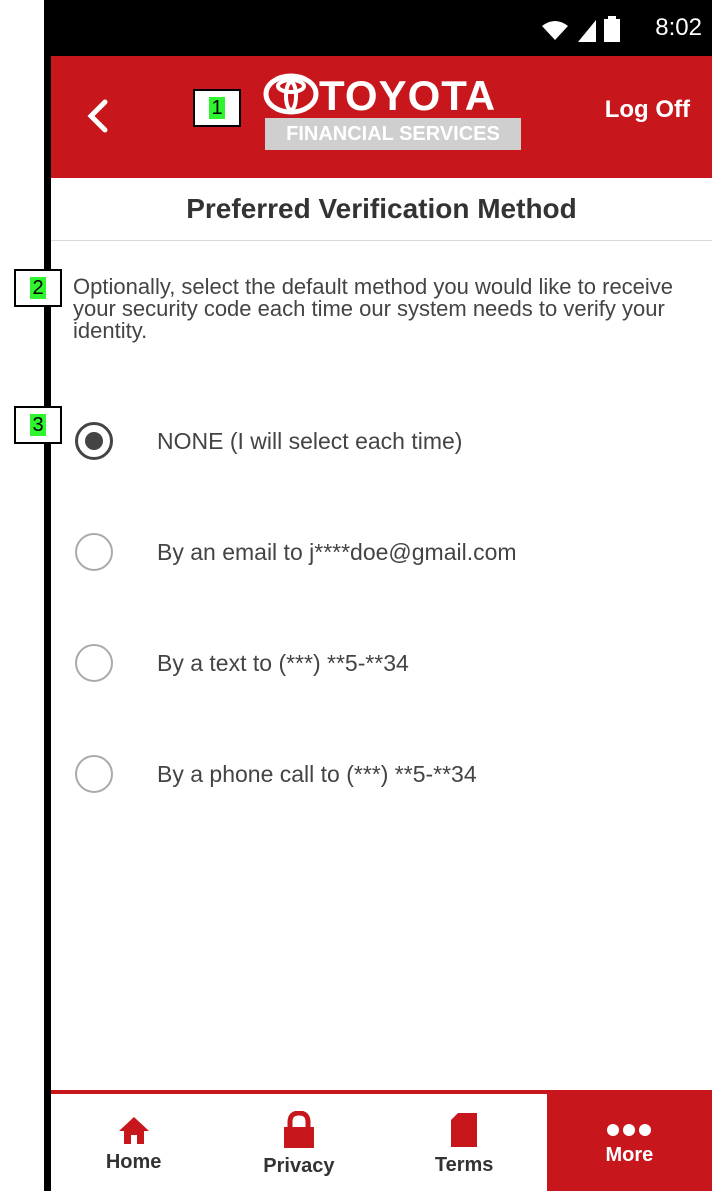 The image size is (712, 1191). What do you see at coordinates (393, 134) in the screenshot?
I see `brand-subtitle: FINANCIAL SERVICES` at bounding box center [393, 134].